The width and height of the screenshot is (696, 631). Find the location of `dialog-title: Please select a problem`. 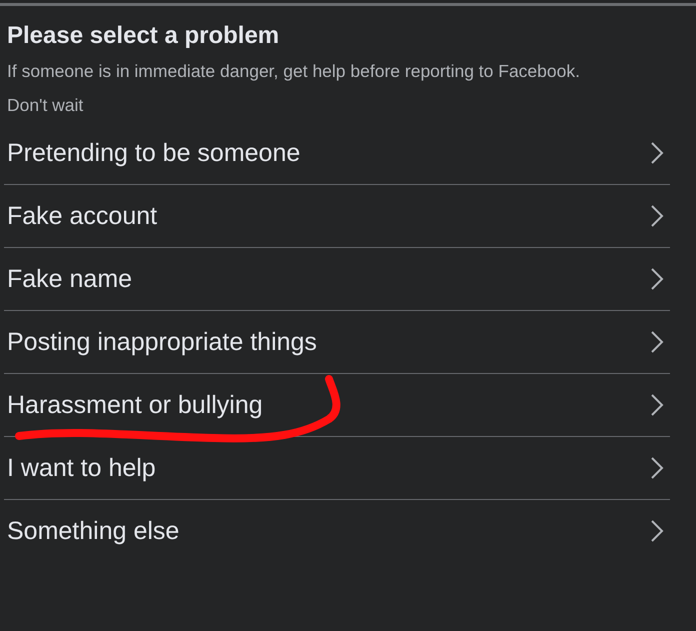

dialog-title: Please select a problem is located at coordinates (143, 36).